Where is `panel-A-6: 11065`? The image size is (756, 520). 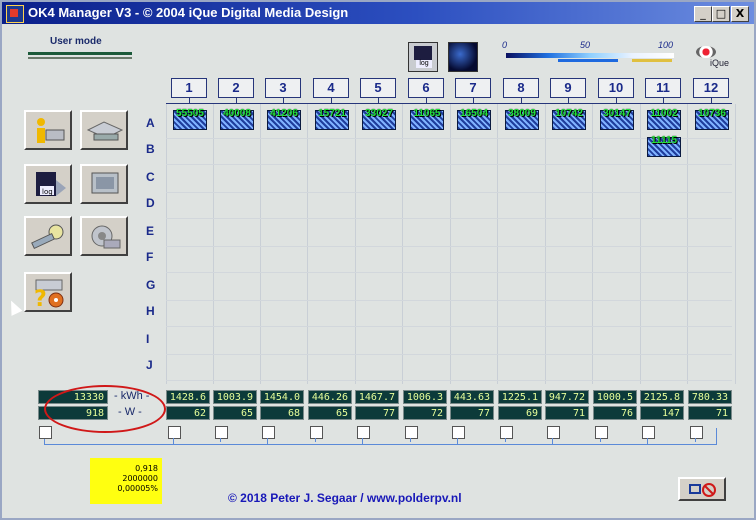
panel-A-6: 11065 is located at coordinates (427, 119).